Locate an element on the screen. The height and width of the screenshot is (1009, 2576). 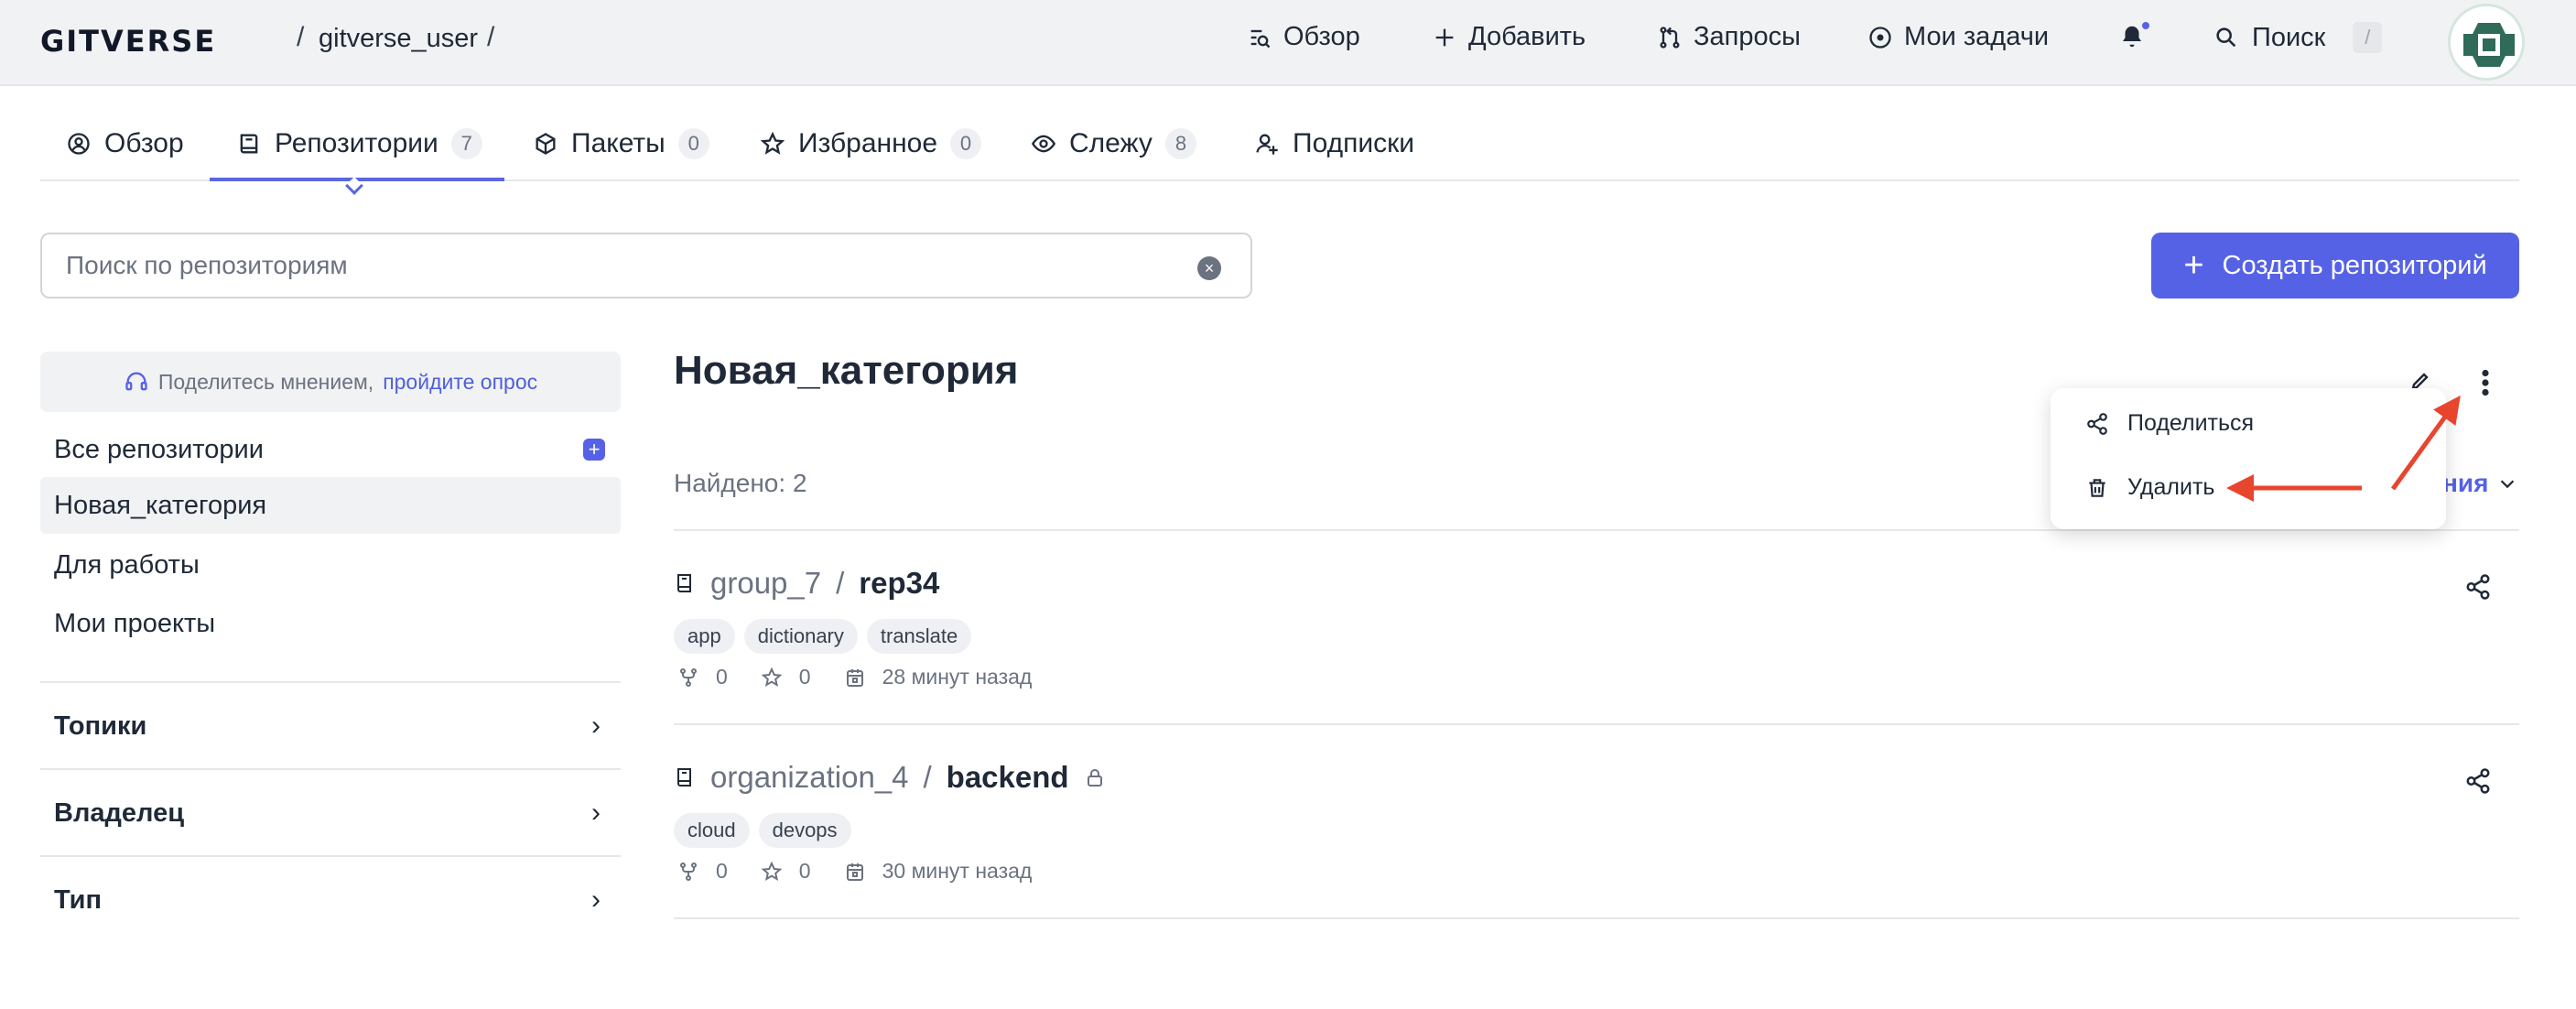
create-repo-button: + Создать репозиторий is located at coordinates (2335, 265).